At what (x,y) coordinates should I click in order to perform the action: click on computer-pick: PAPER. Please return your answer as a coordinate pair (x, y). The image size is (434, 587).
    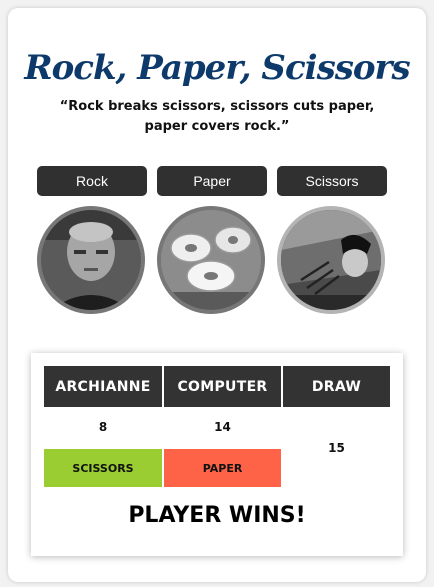
    Looking at the image, I should click on (222, 468).